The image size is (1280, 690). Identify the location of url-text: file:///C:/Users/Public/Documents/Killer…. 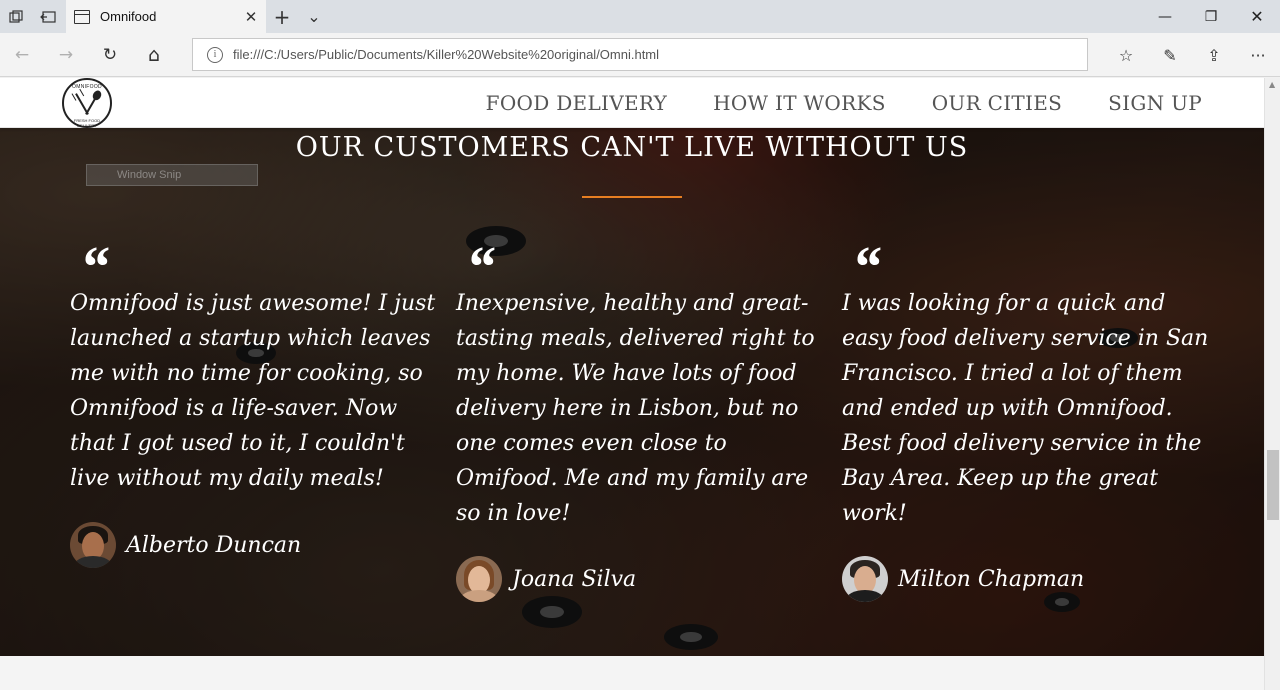
(446, 54).